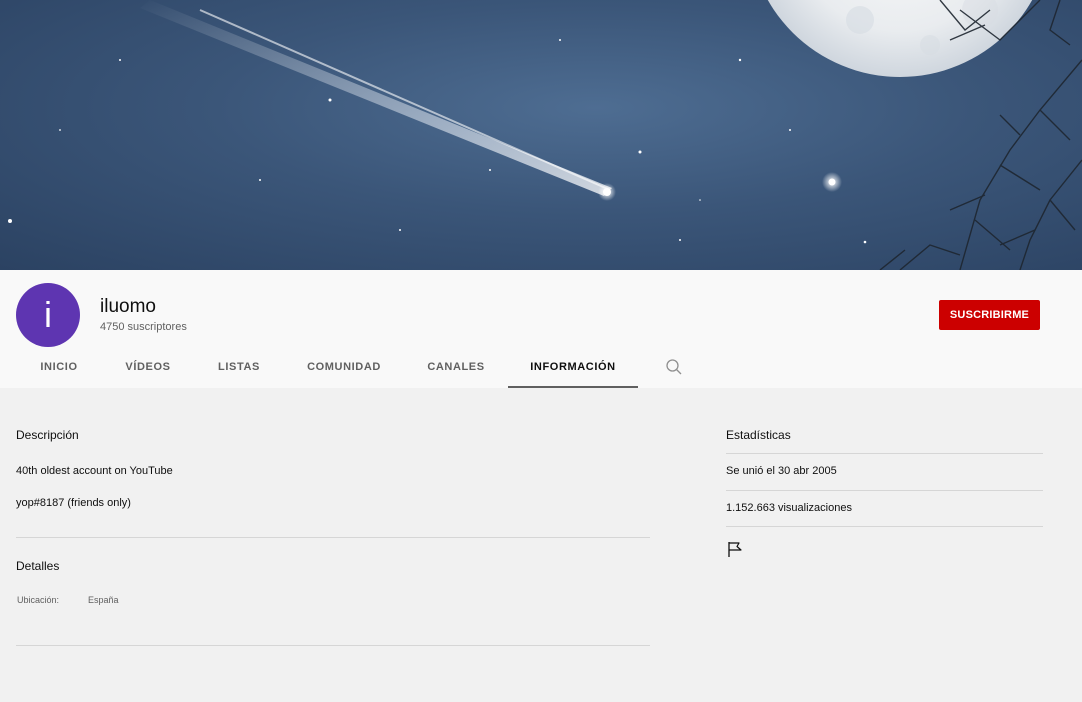  What do you see at coordinates (59, 367) in the screenshot?
I see `tab-inicio: INICIO` at bounding box center [59, 367].